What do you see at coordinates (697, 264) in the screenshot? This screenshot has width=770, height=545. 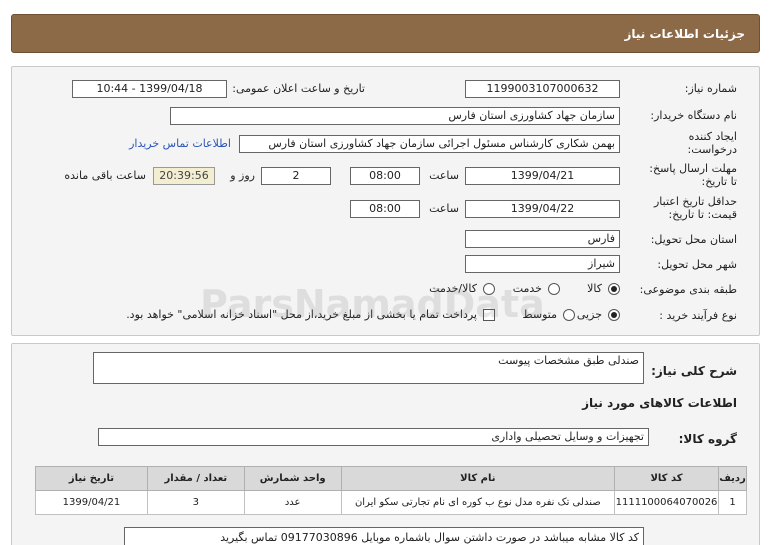 I see `city-label: شهر محل تحویل:` at bounding box center [697, 264].